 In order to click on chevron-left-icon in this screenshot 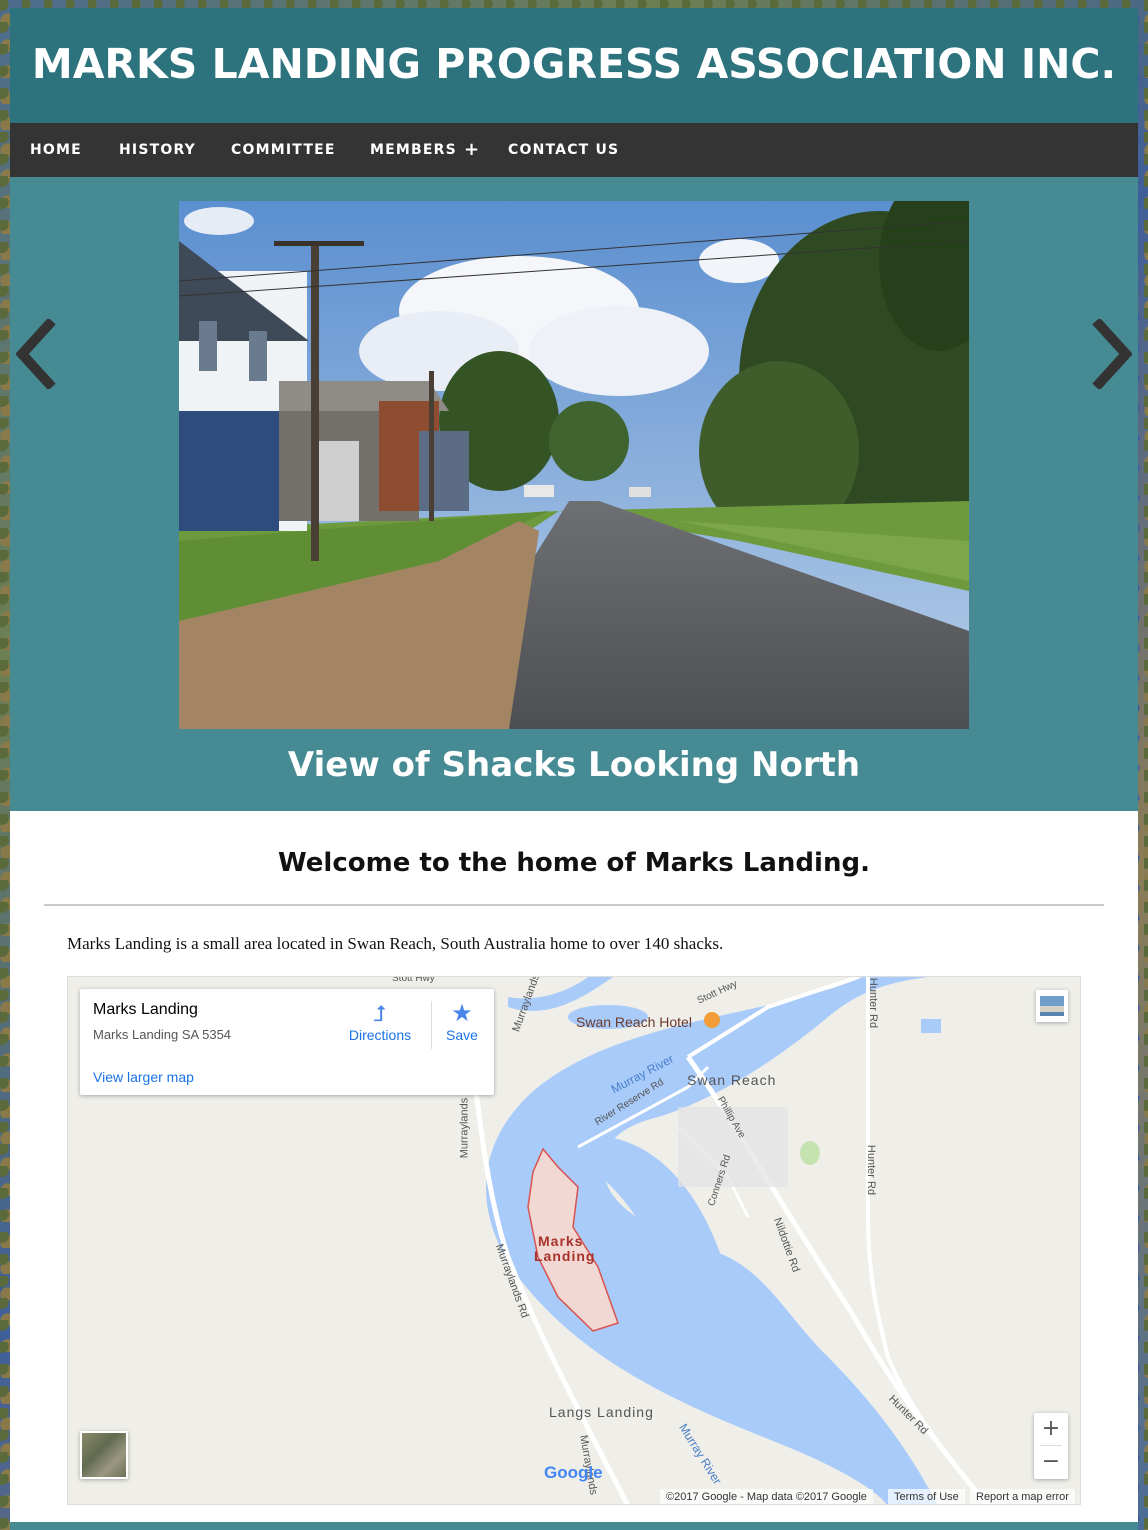, I will do `click(35, 354)`.